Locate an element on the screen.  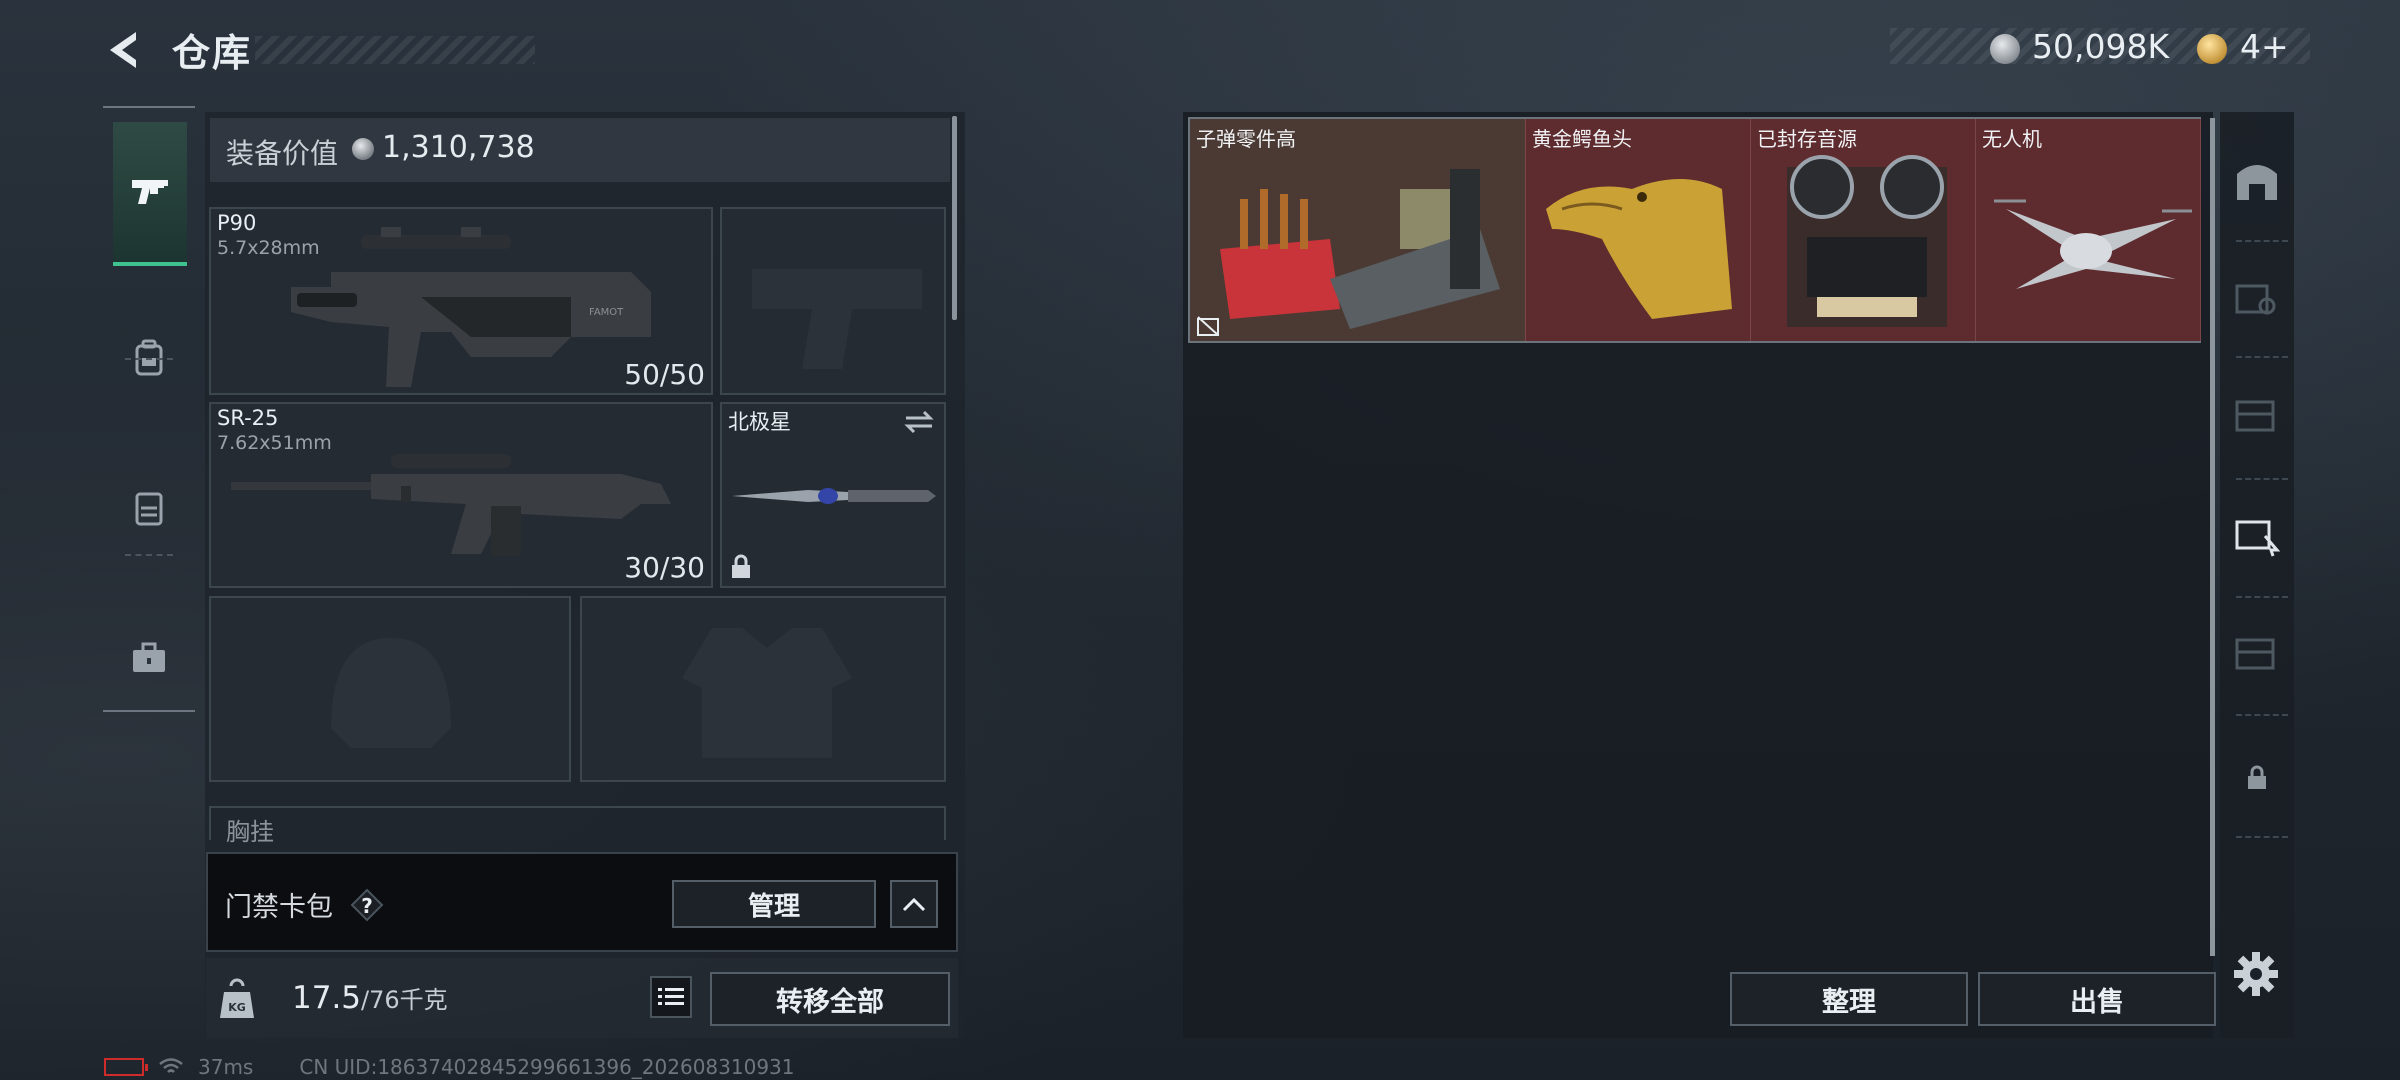
golden-crocodile-head-image is located at coordinates (1639, 249).